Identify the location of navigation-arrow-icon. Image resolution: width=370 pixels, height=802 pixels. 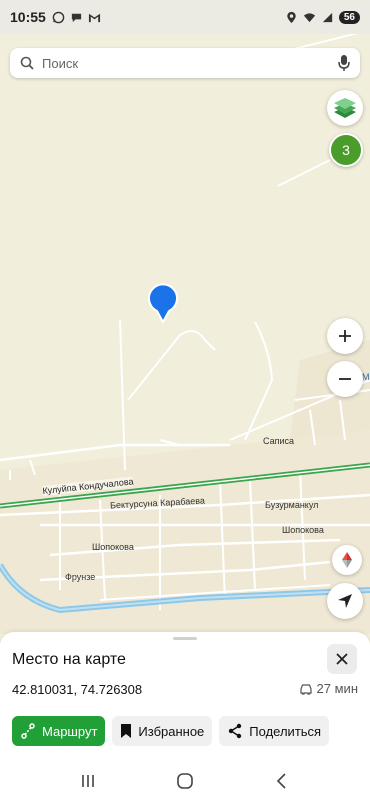
(345, 601).